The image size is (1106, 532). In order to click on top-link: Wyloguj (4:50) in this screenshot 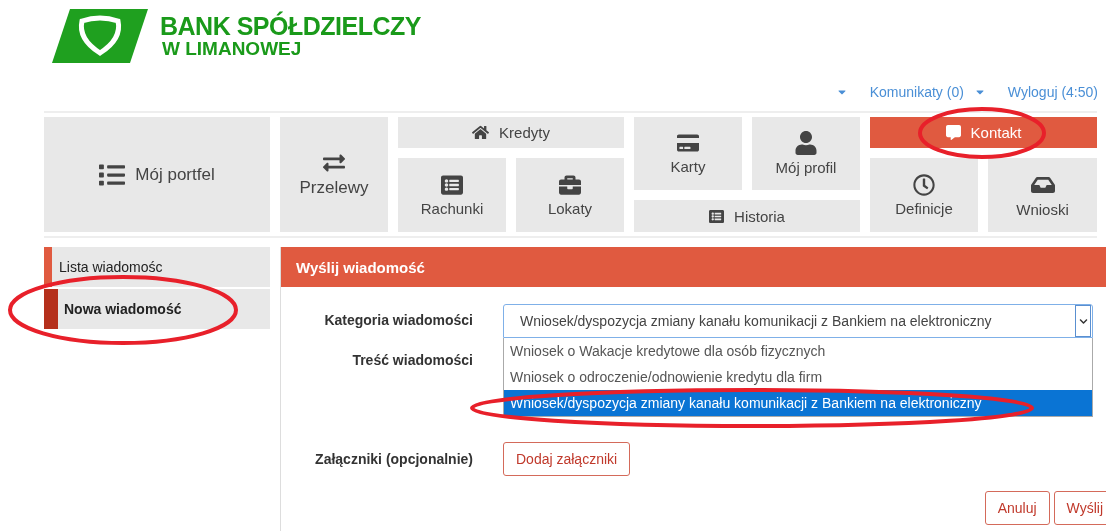, I will do `click(1052, 92)`.